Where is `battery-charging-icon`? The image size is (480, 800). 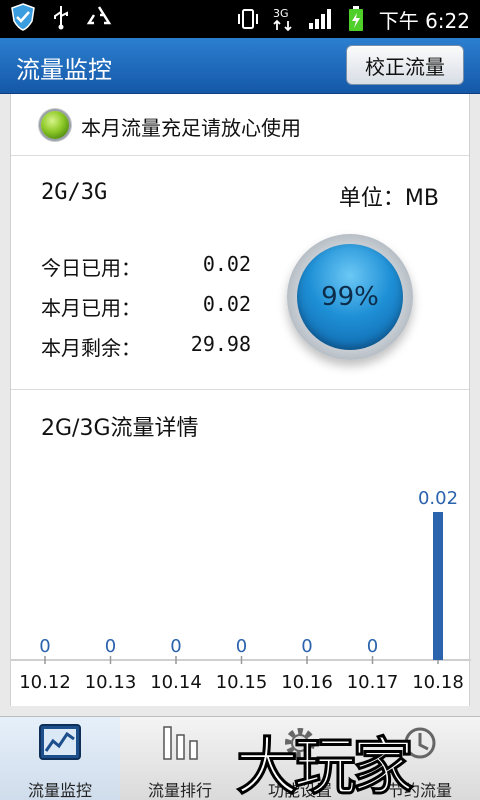 battery-charging-icon is located at coordinates (356, 19).